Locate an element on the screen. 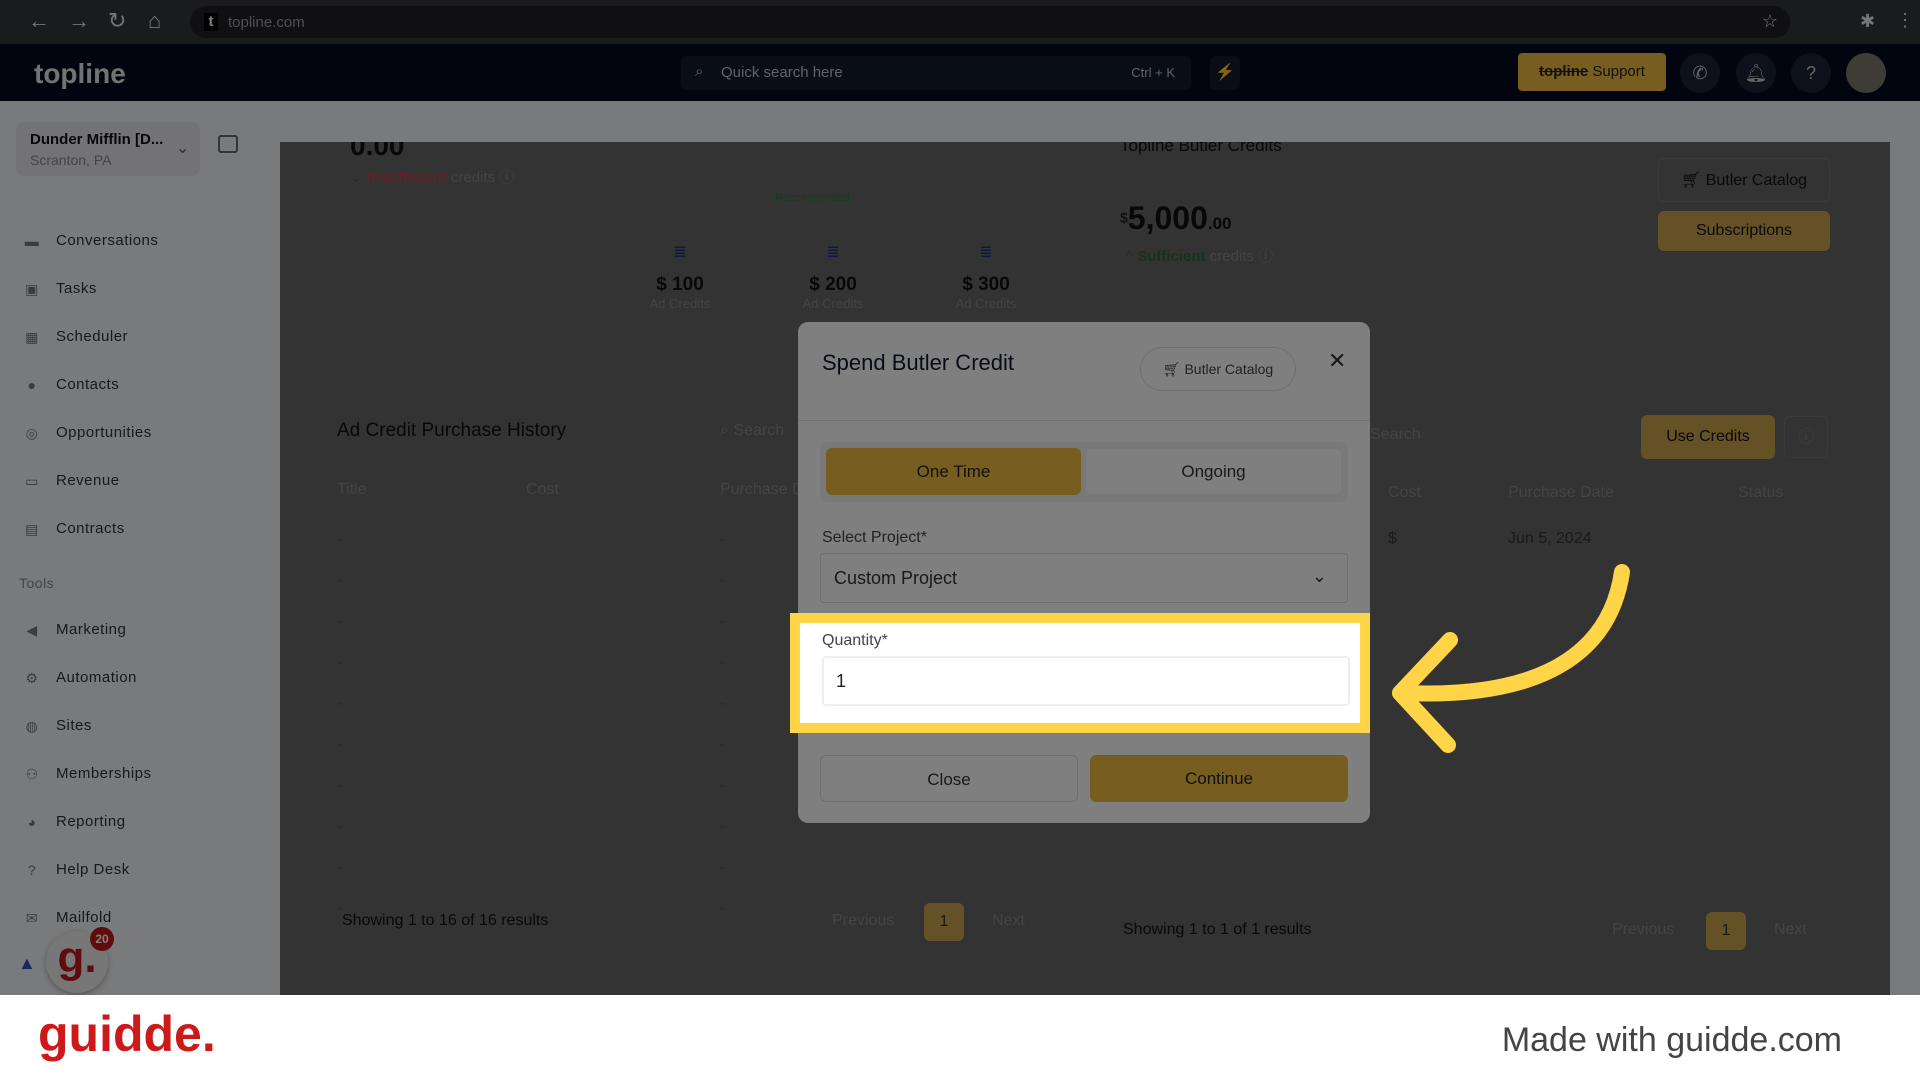 The width and height of the screenshot is (1920, 1080). guidde-logo: guidde. is located at coordinates (127, 1034).